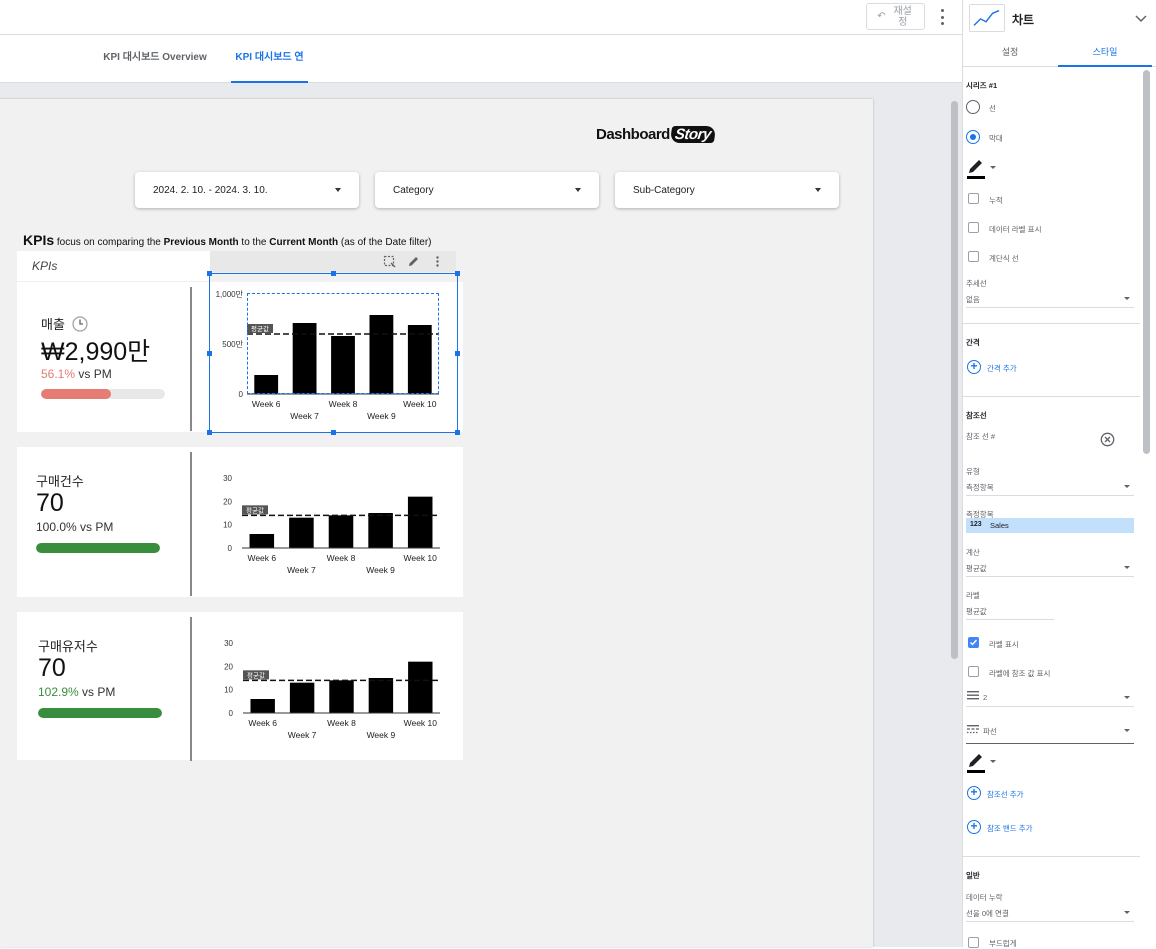 Image resolution: width=1156 pixels, height=949 pixels. Describe the element at coordinates (269, 72) in the screenshot. I see `tab-kpi-practice: KPI 대시보드 연습` at that location.